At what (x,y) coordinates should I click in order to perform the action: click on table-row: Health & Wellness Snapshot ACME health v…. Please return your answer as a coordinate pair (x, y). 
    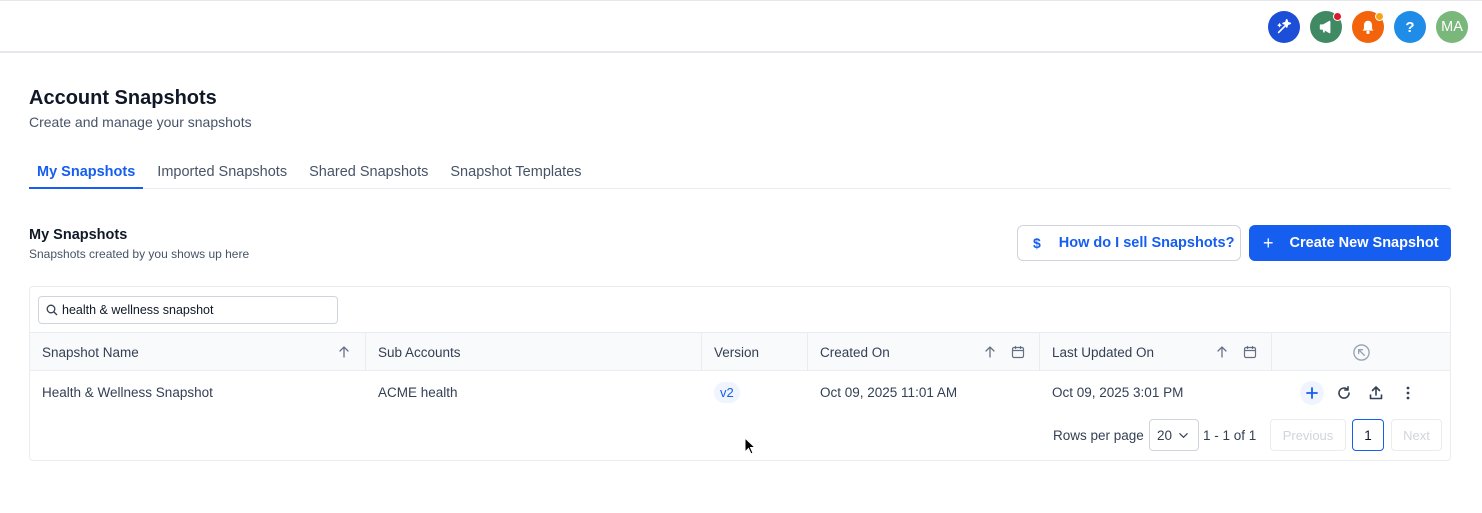
    Looking at the image, I should click on (740, 392).